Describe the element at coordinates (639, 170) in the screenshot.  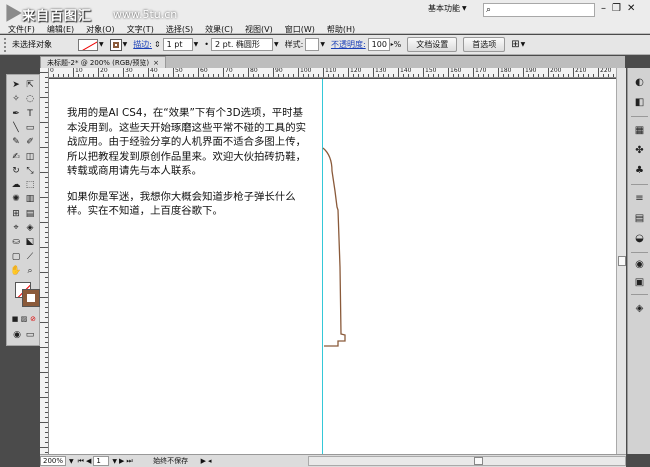
I see `symbols-panel-icon: ♣` at that location.